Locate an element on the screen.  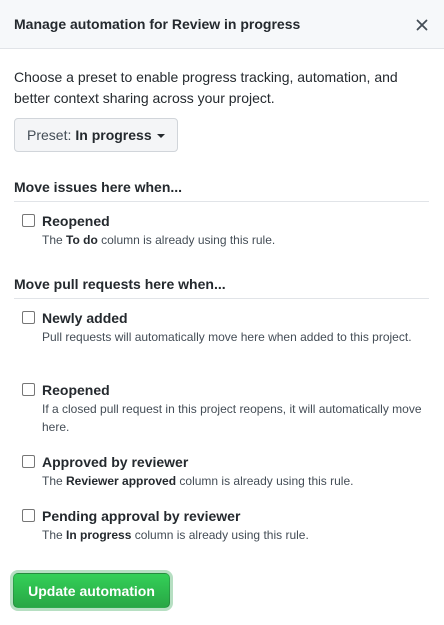
close-icon is located at coordinates (422, 25).